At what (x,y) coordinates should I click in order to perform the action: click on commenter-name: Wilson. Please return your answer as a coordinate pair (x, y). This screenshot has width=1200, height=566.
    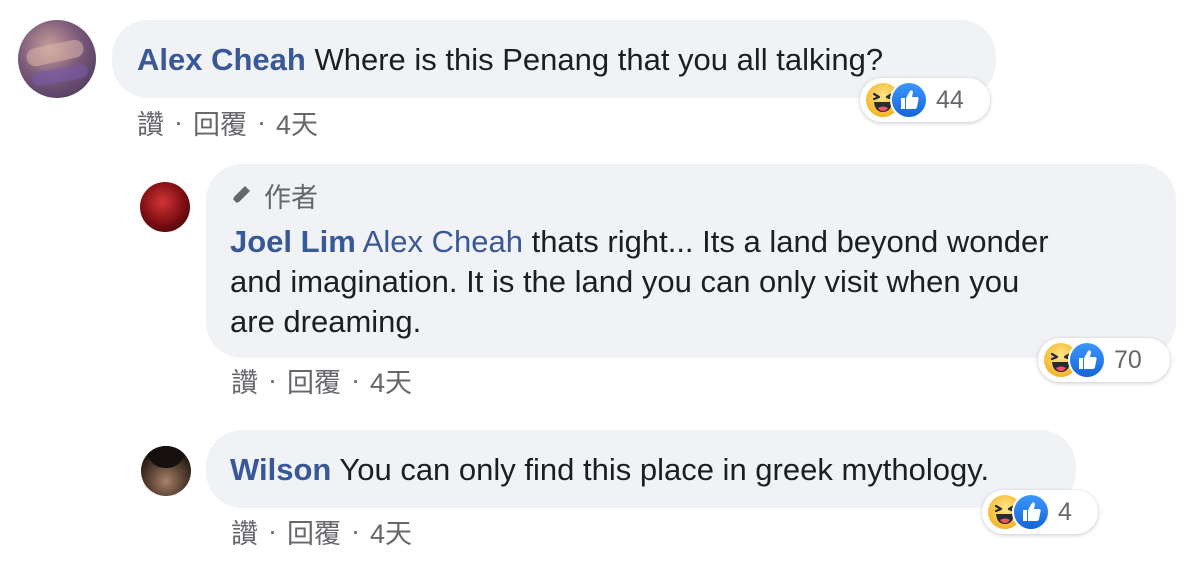
    Looking at the image, I should click on (280, 469).